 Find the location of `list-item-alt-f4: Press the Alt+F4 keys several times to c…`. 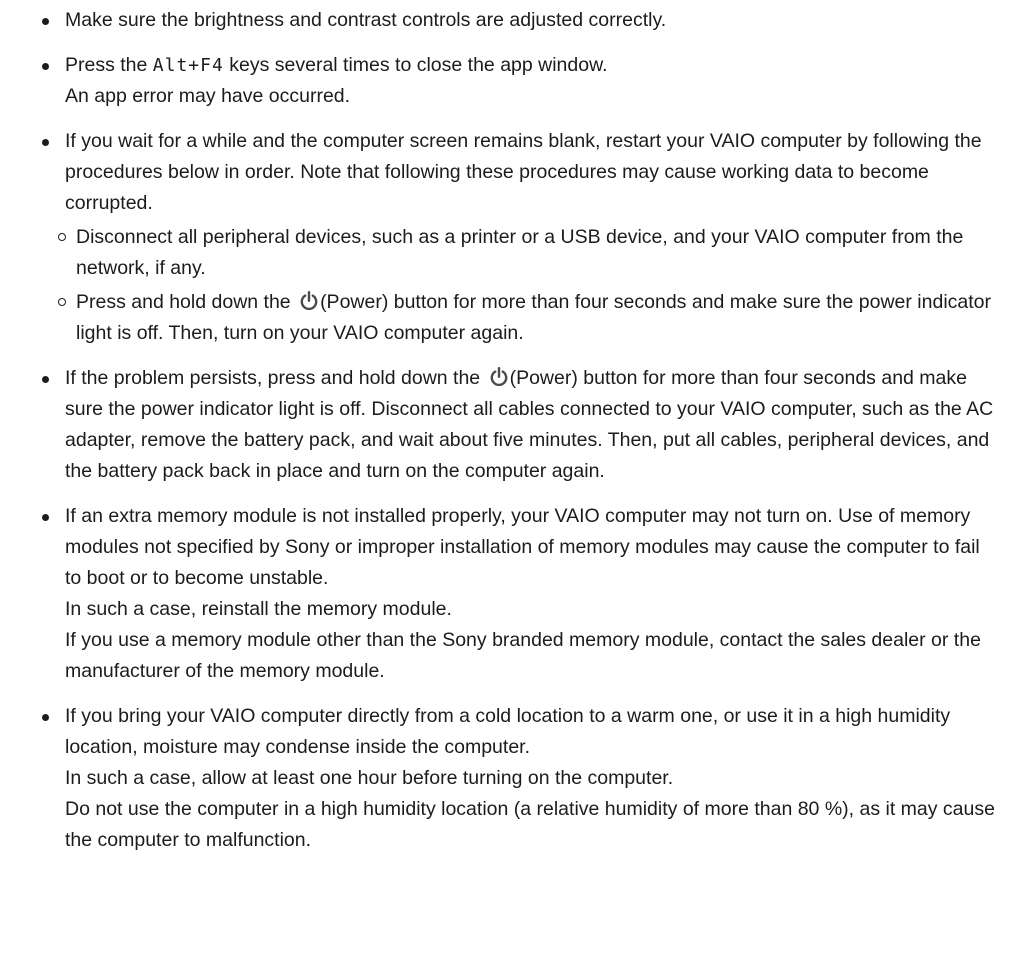

list-item-alt-f4: Press the Alt+F4 keys several times to c… is located at coordinates (505, 81).